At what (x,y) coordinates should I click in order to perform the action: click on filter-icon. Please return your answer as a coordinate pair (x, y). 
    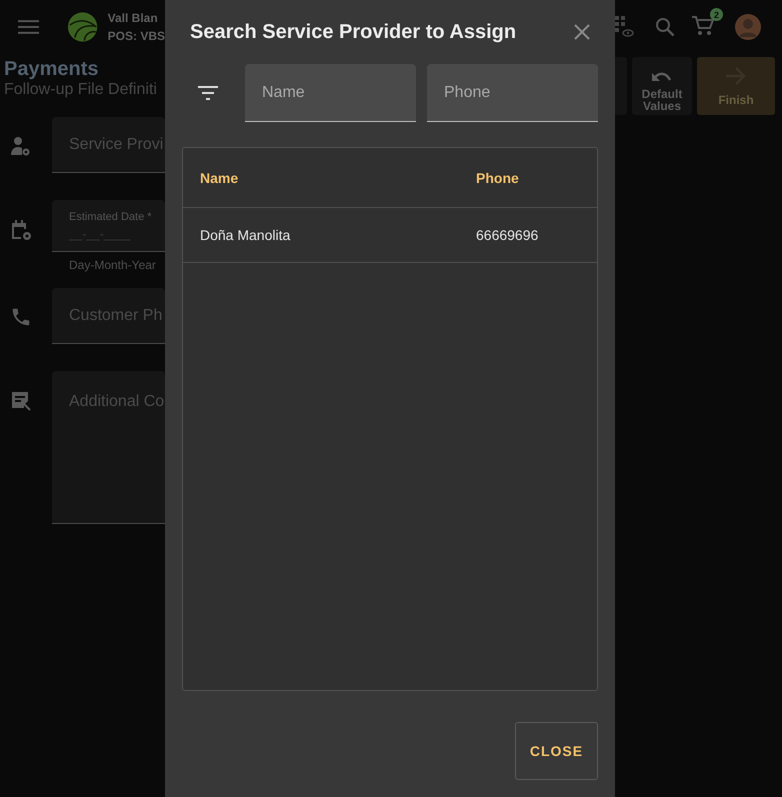
    Looking at the image, I should click on (208, 93).